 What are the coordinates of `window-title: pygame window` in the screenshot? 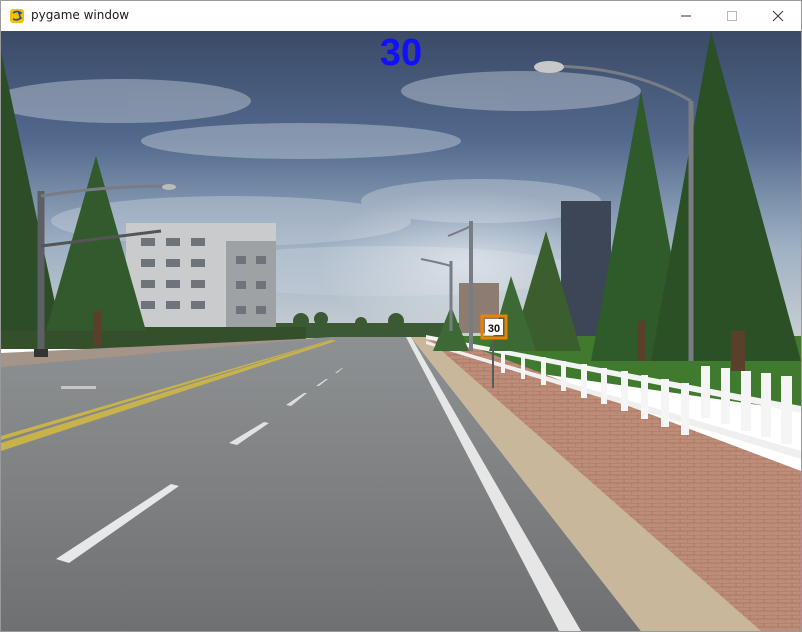 It's located at (80, 15).